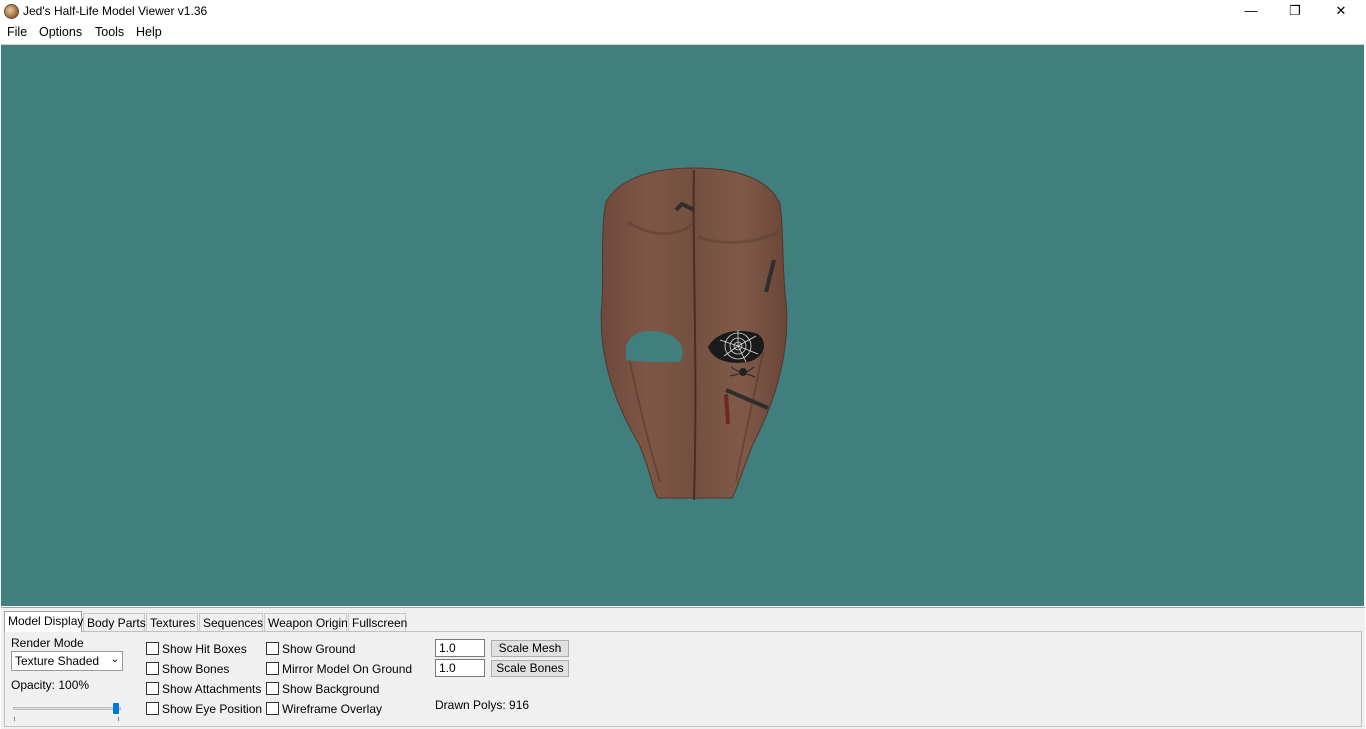  Describe the element at coordinates (683, 11) in the screenshot. I see `title-bar: Jed's Half-Life Model Viewer v1.36 — ❐ ✕` at that location.